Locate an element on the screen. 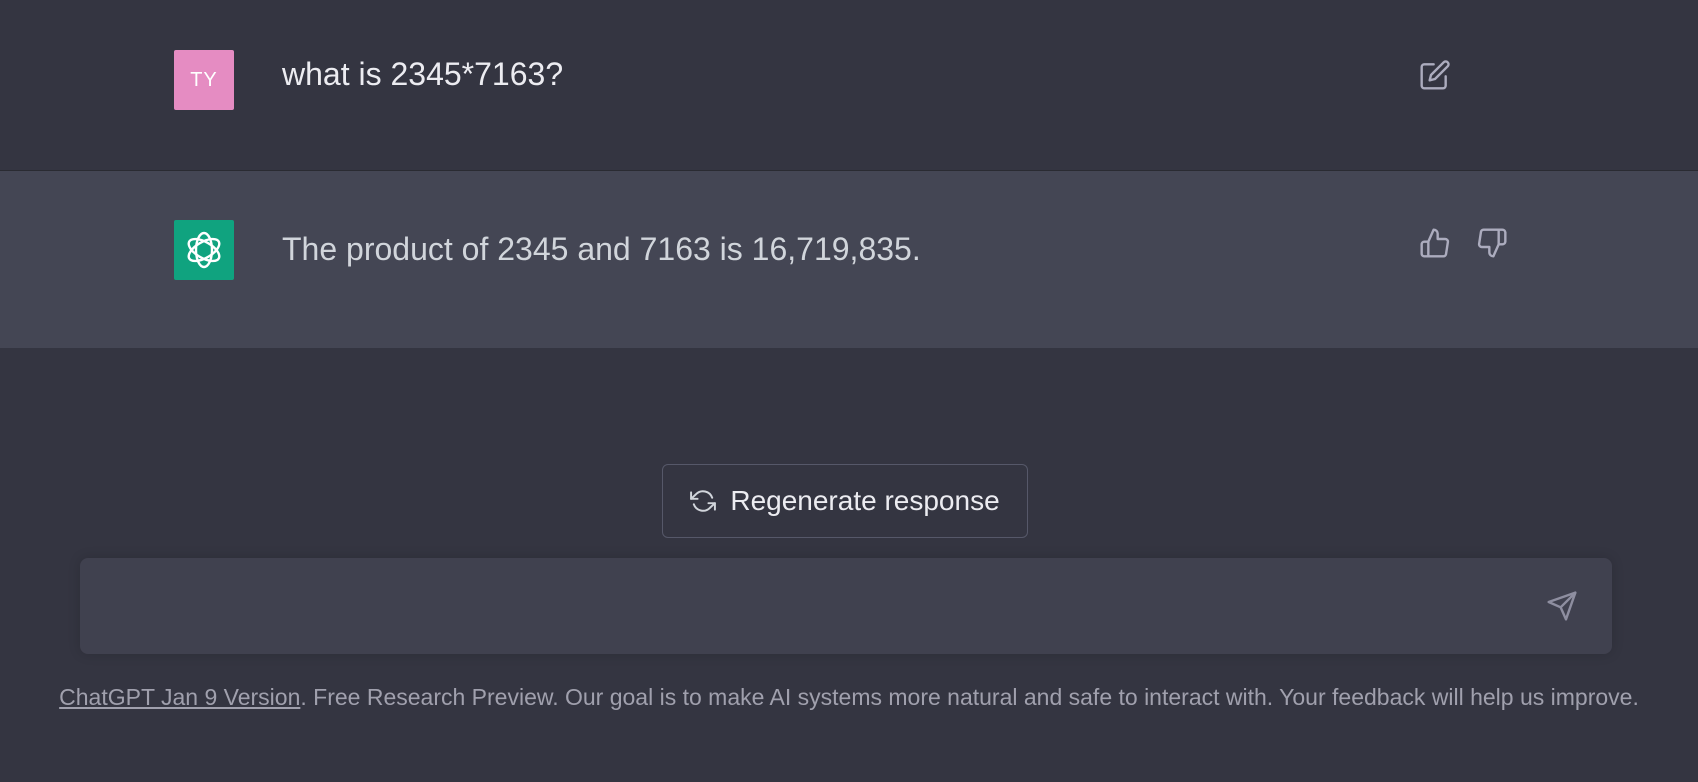 Image resolution: width=1698 pixels, height=782 pixels. user-avatar: TY is located at coordinates (204, 80).